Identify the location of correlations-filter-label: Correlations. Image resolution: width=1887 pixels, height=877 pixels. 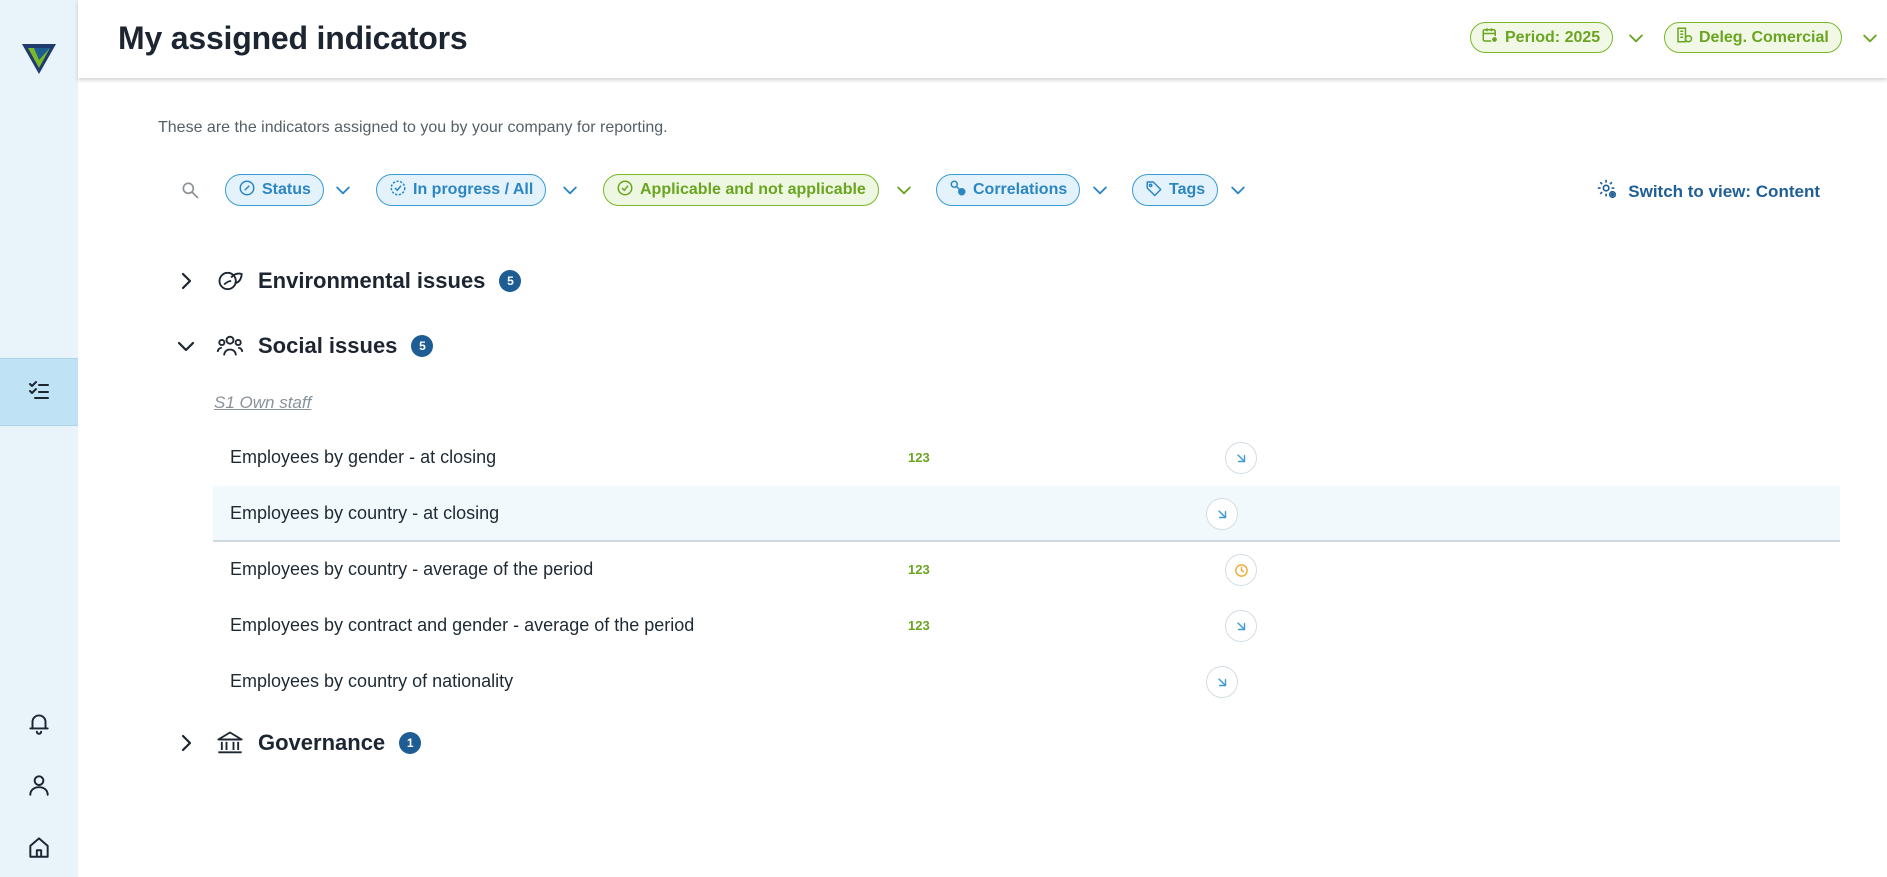
(1020, 189).